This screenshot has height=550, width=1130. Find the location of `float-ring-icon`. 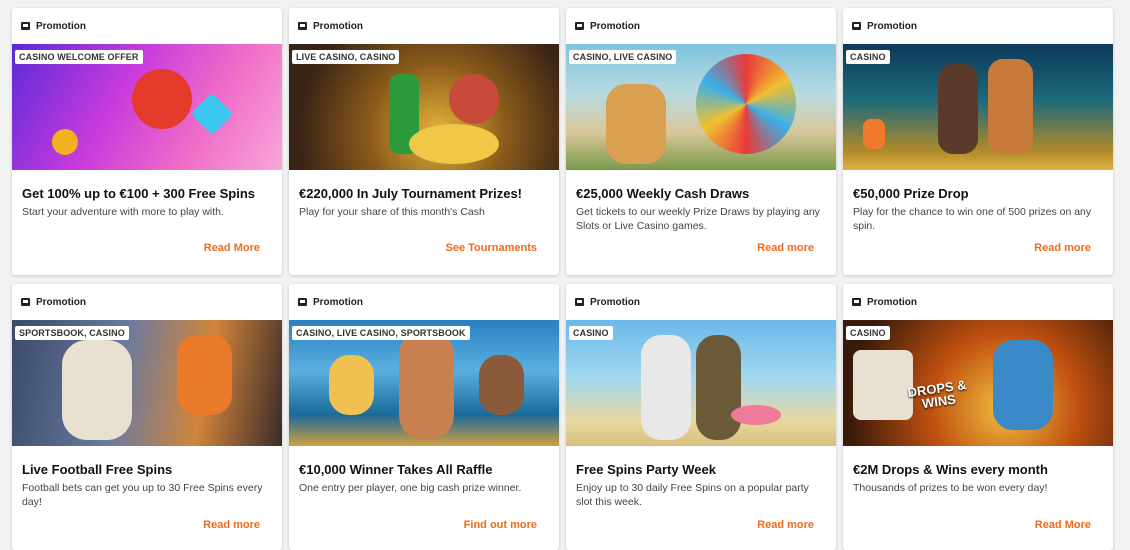

float-ring-icon is located at coordinates (756, 415).